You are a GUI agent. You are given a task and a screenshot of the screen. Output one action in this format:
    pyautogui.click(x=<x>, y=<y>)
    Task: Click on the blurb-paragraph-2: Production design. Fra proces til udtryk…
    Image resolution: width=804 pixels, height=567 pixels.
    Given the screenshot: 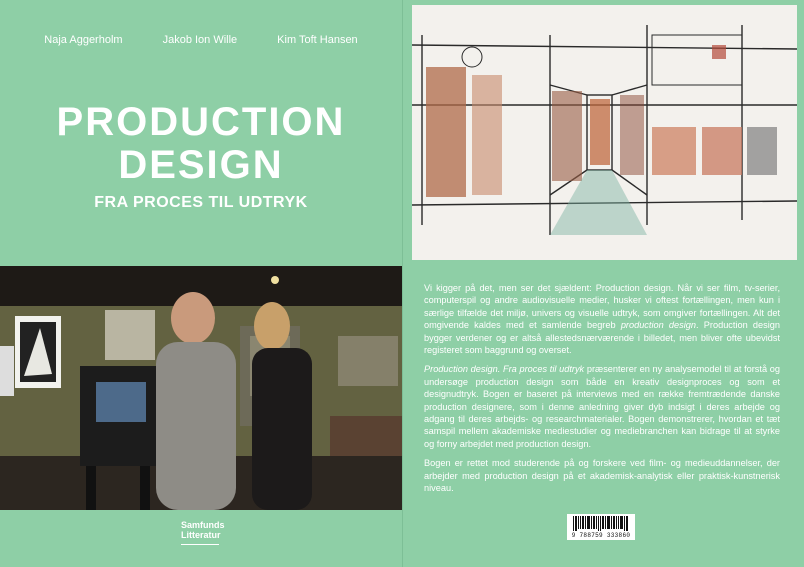 What is the action you would take?
    pyautogui.click(x=602, y=406)
    